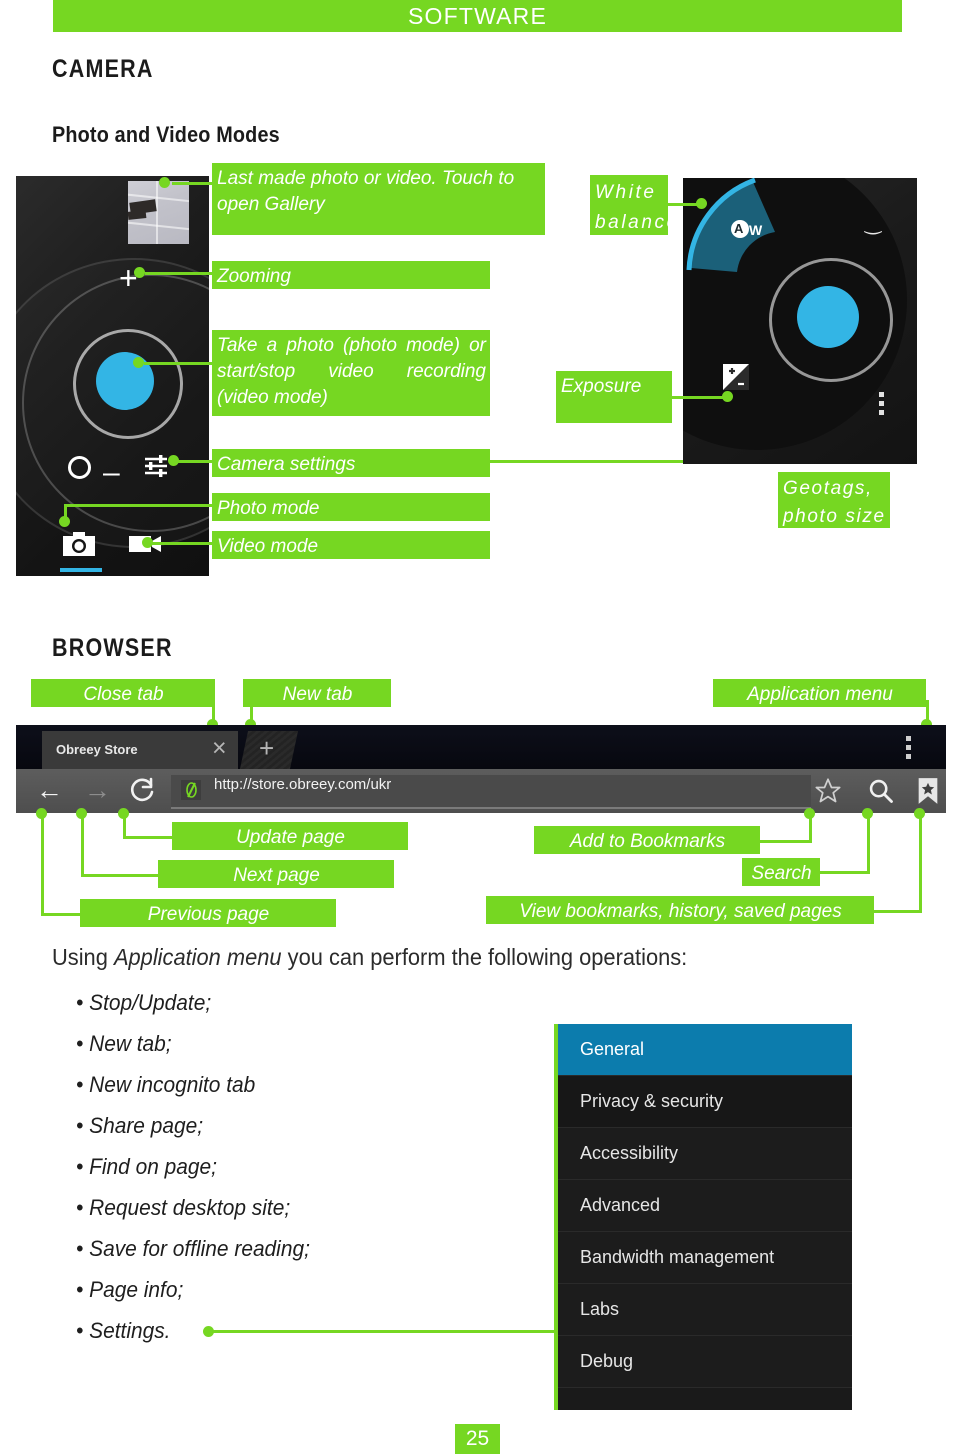 The height and width of the screenshot is (1454, 954). I want to click on leader-dot-last-photo, so click(164, 182).